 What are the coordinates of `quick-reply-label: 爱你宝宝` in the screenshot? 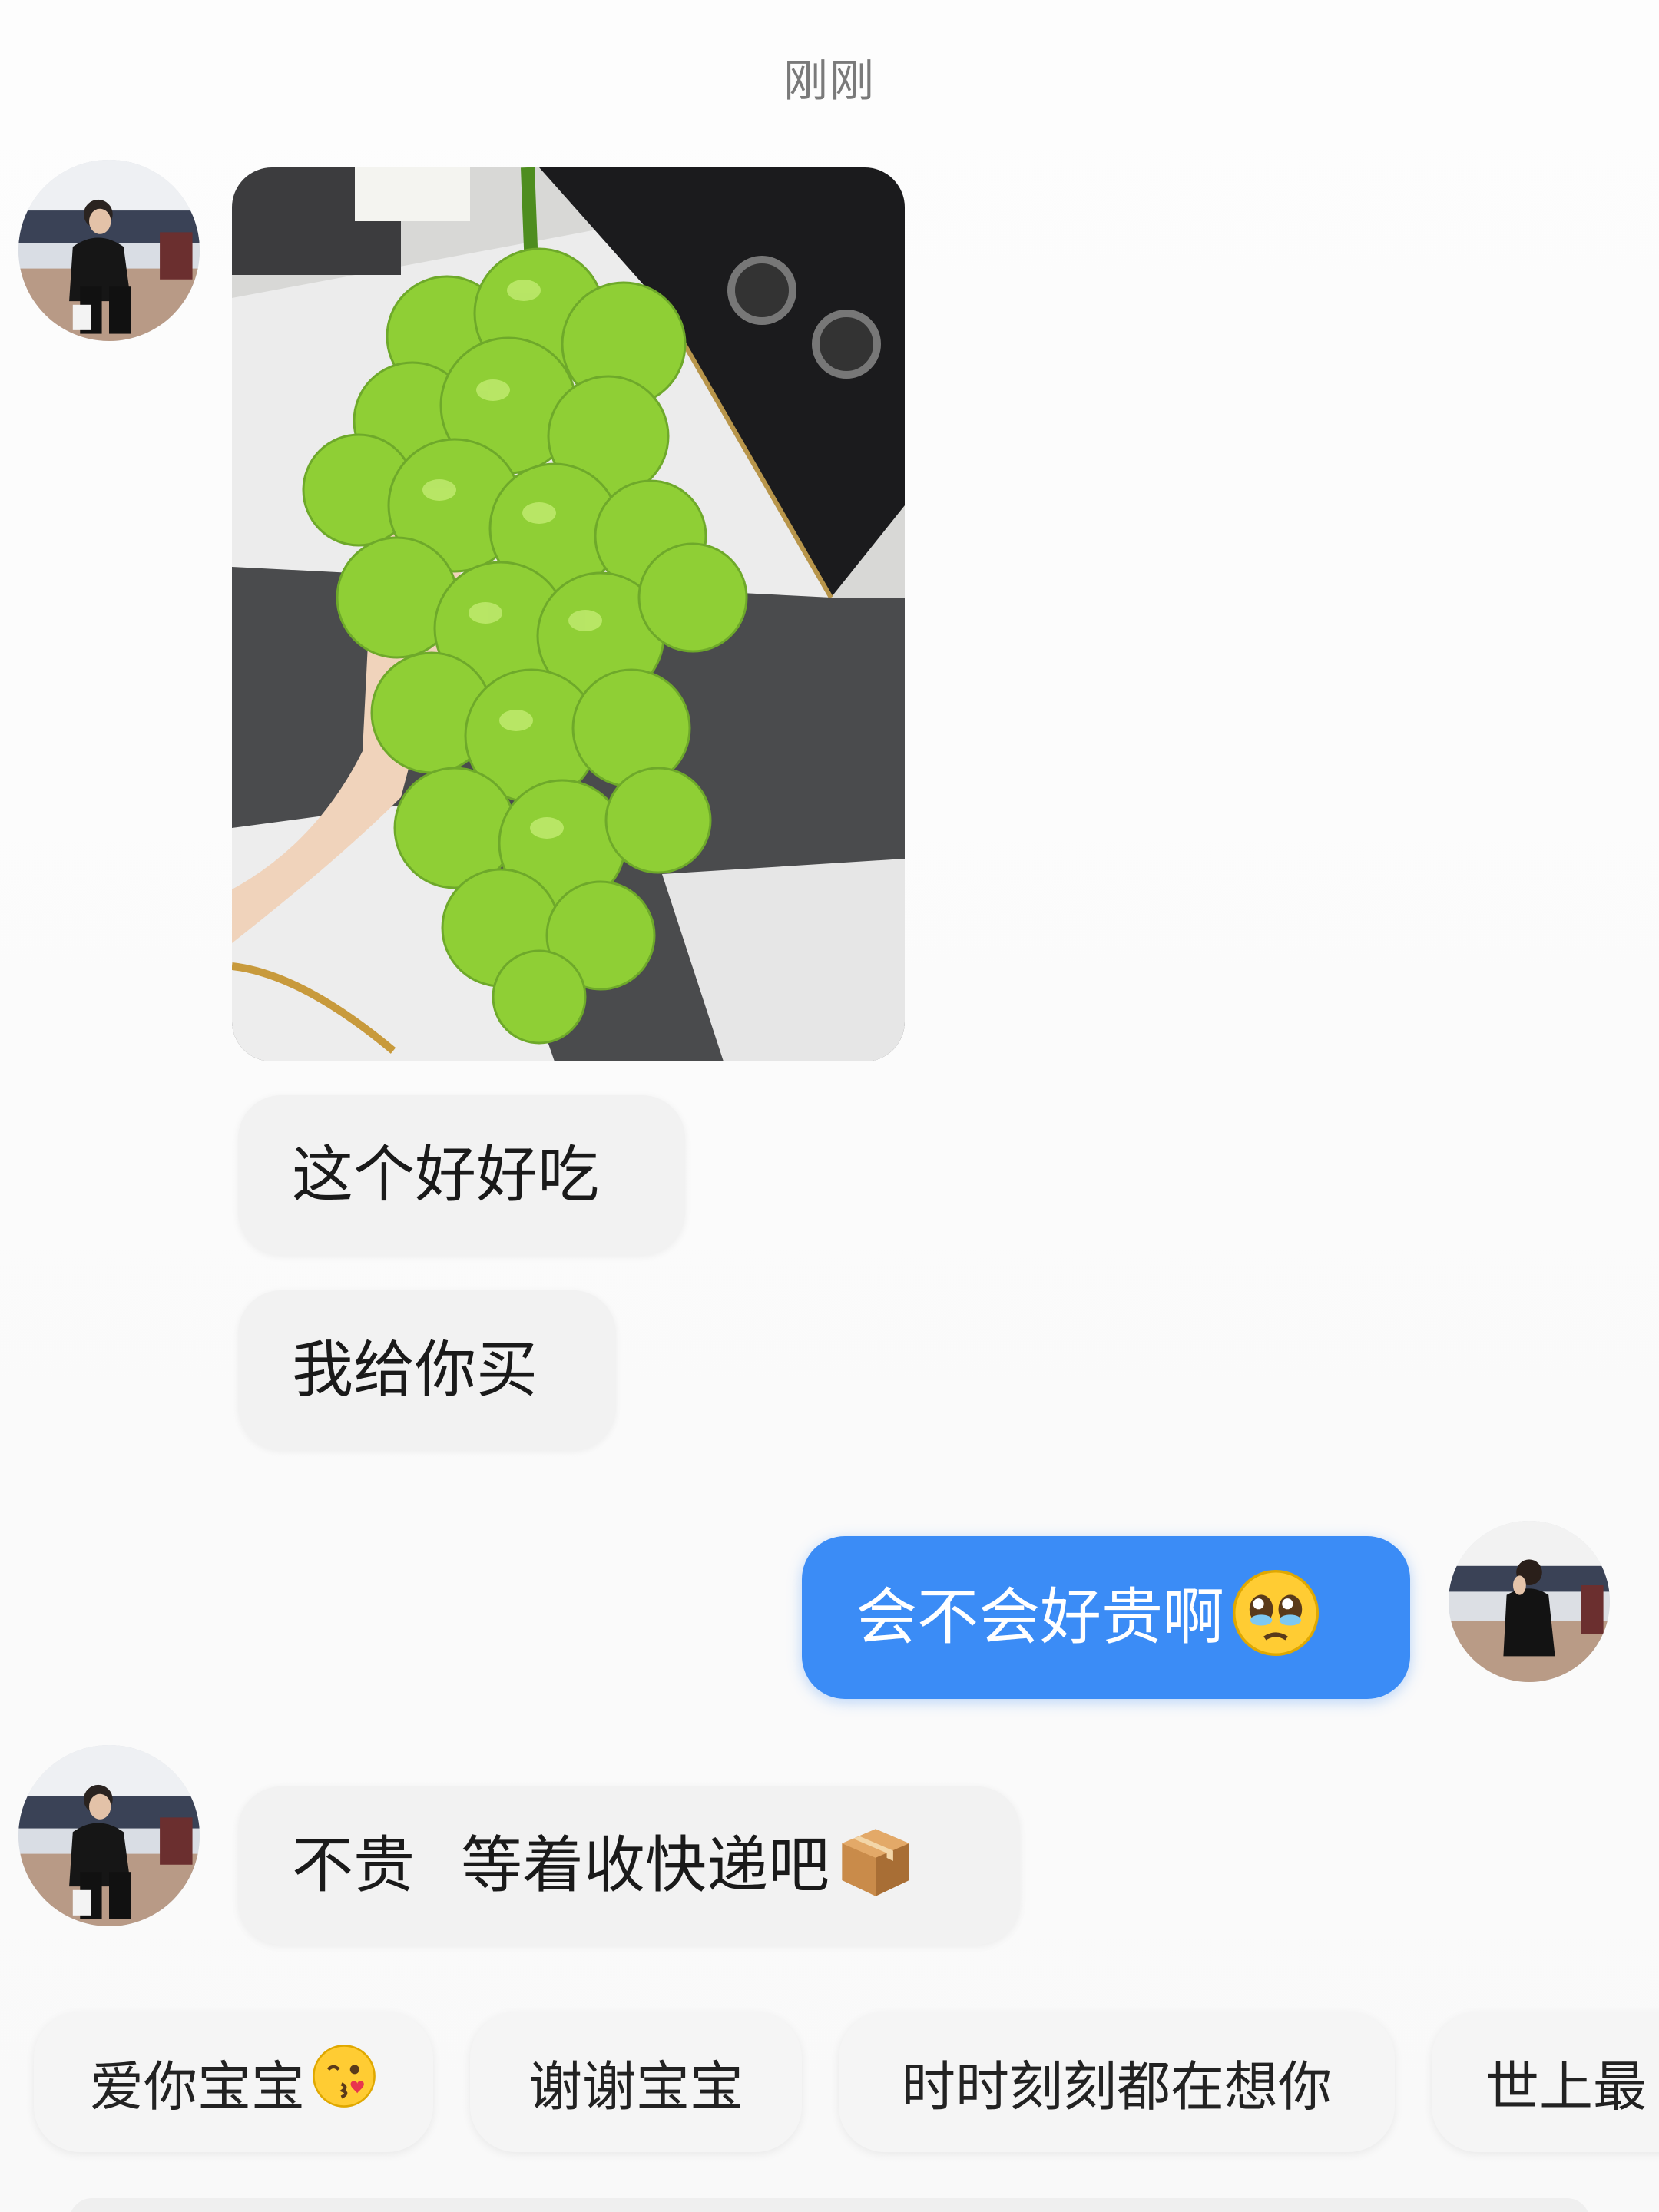 It's located at (198, 2087).